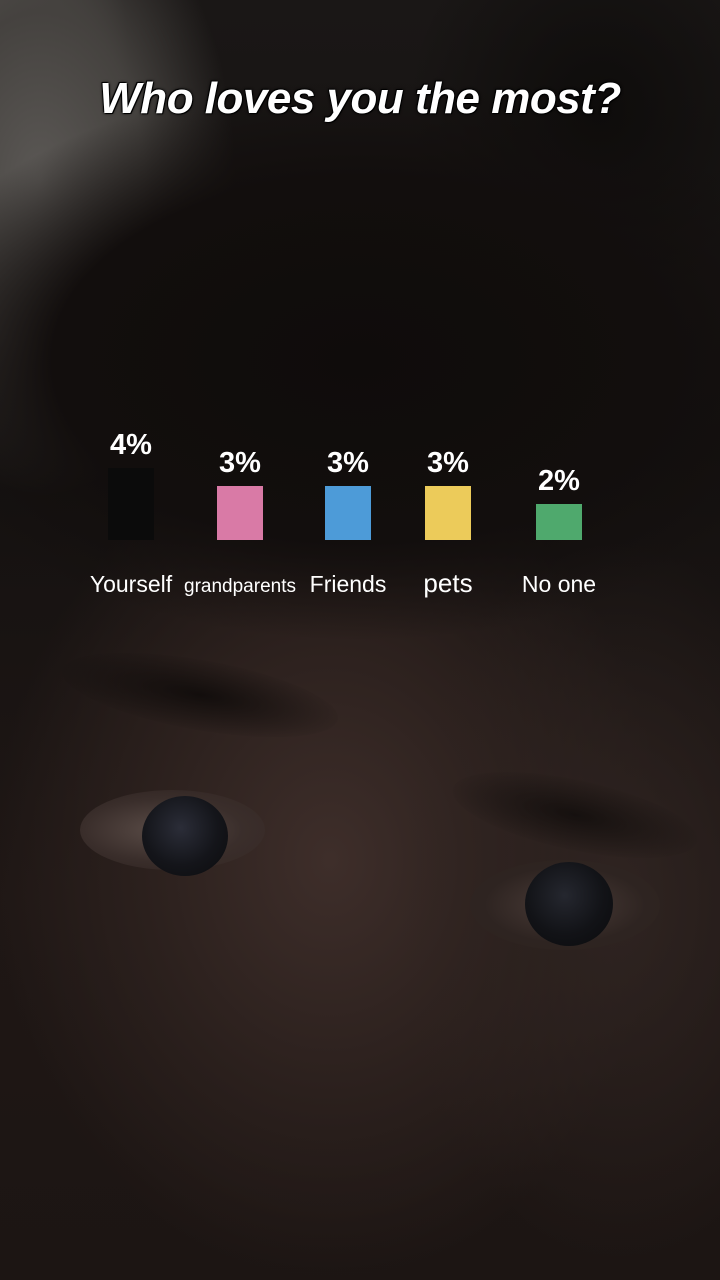 Image resolution: width=720 pixels, height=1280 pixels. I want to click on value-label-friends: 3%, so click(348, 463).